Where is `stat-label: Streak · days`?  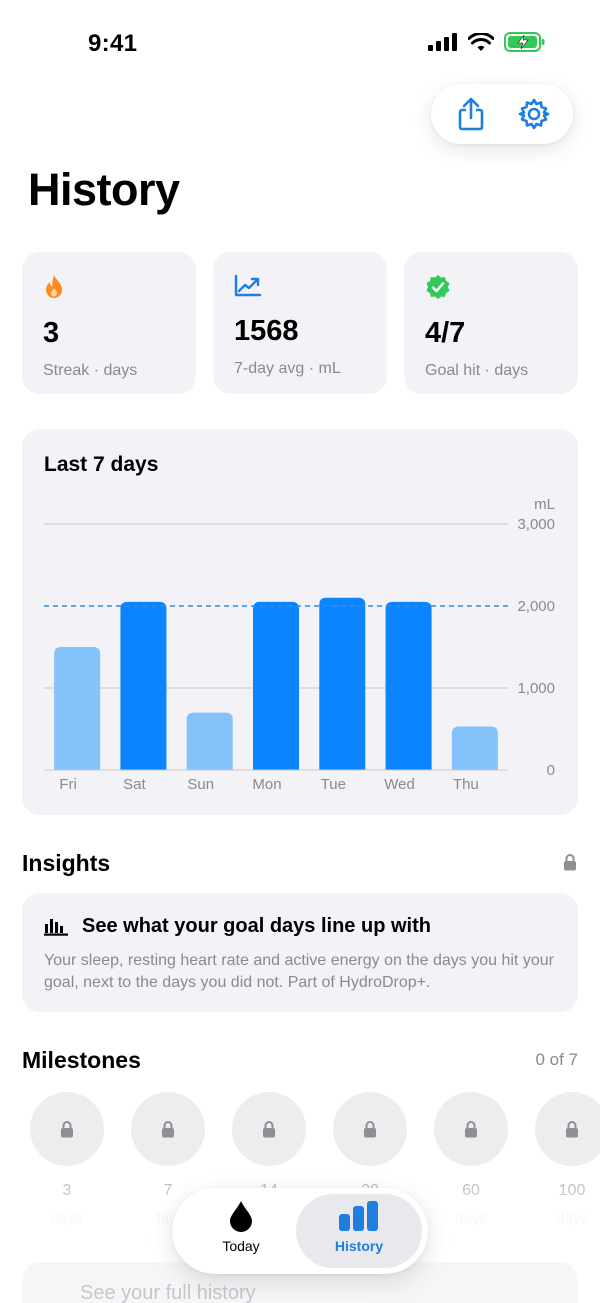 stat-label: Streak · days is located at coordinates (90, 370).